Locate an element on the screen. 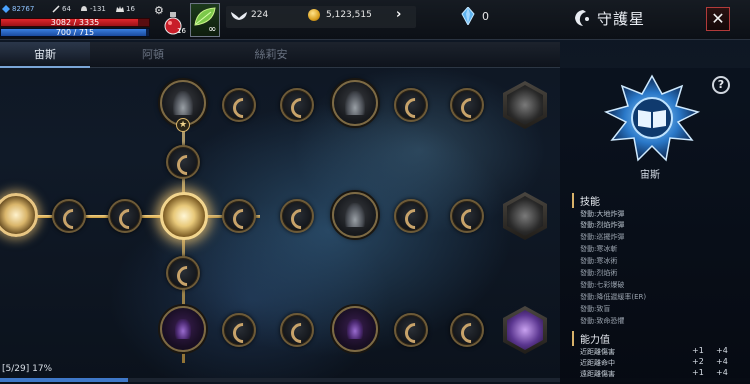 The image size is (750, 384). skill-node-activated is located at coordinates (184, 216).